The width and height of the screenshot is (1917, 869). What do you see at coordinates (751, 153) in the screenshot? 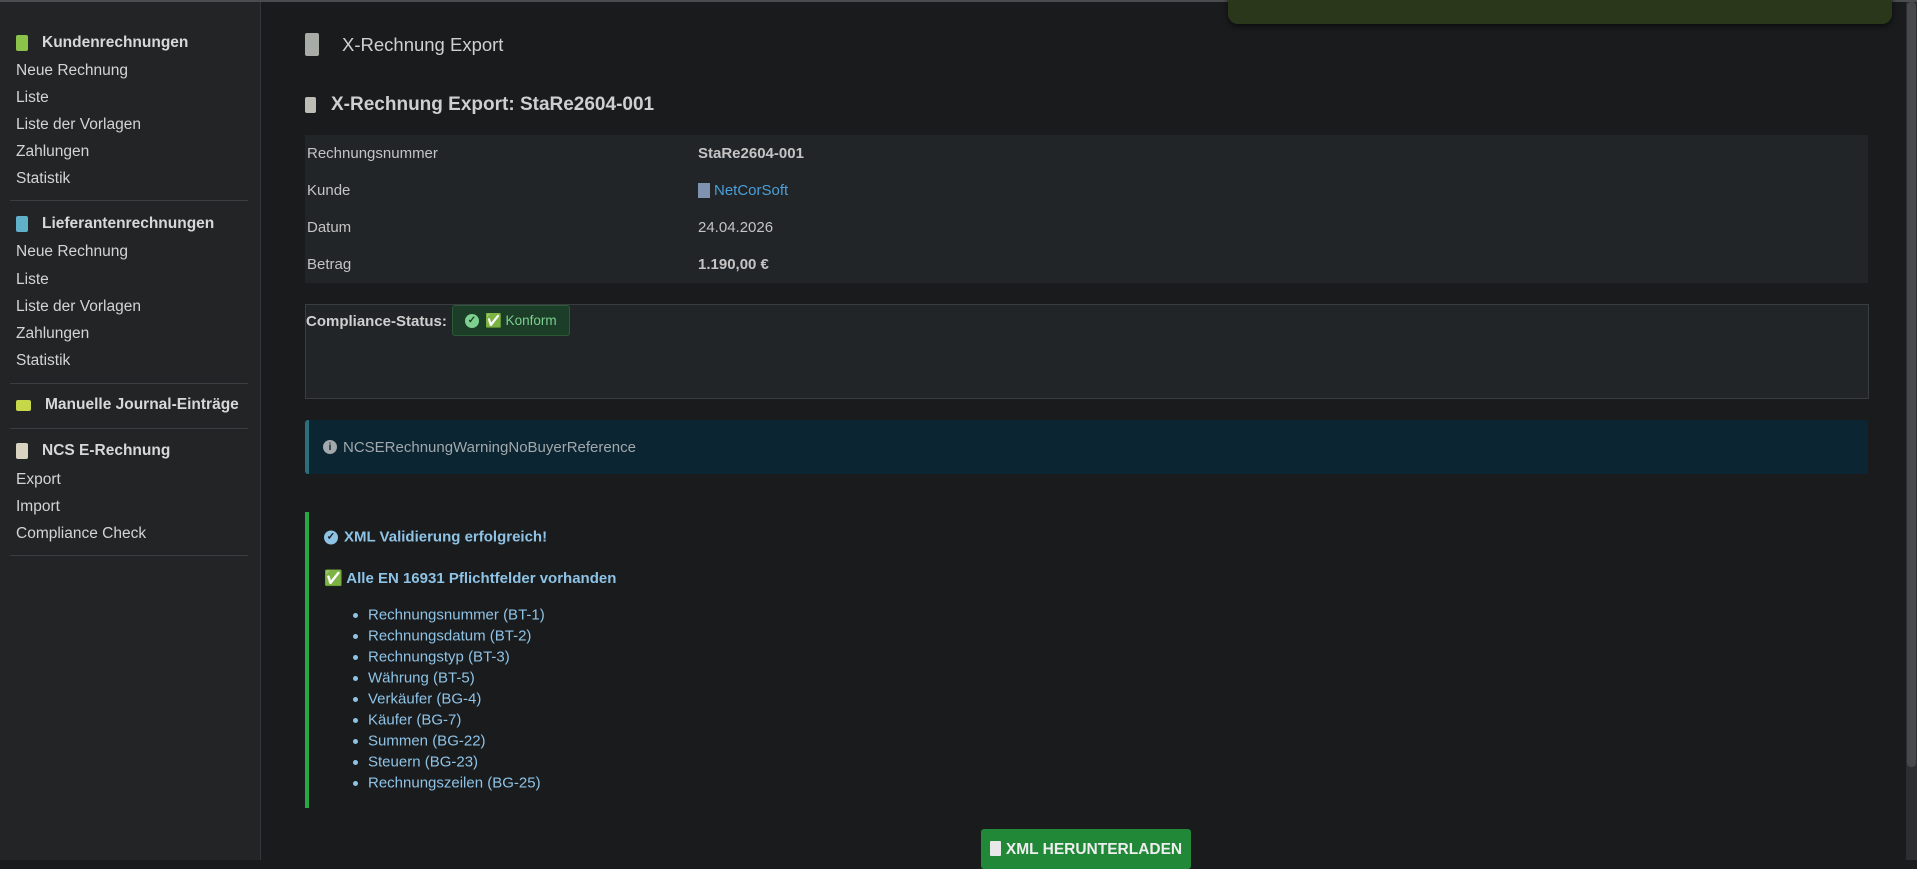
I see `invoice-number: StaRe2604-001` at bounding box center [751, 153].